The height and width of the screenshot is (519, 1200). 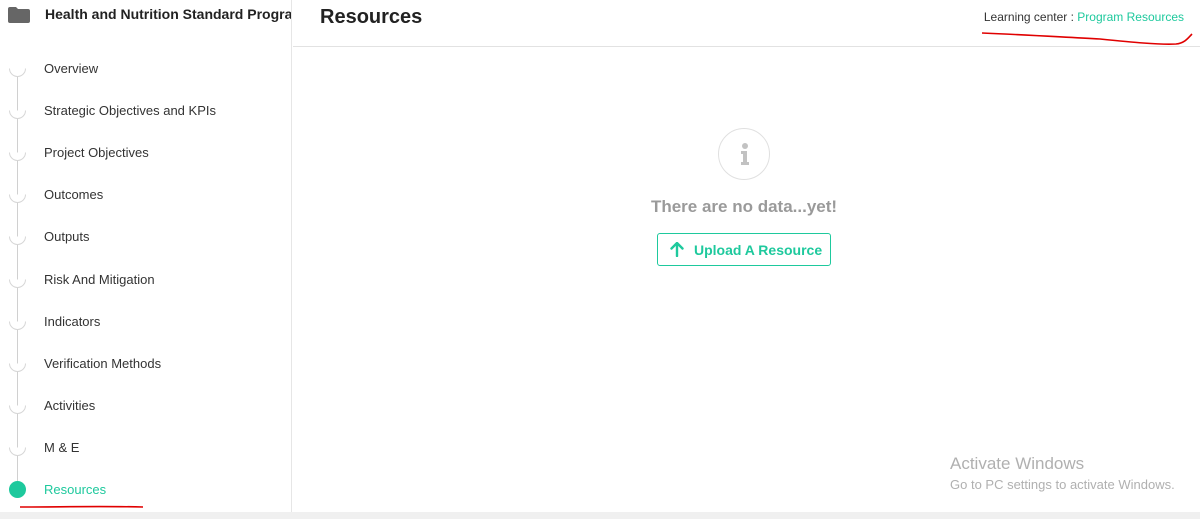 I want to click on breadcrumb-prefix: Learning center :, so click(x=1030, y=17).